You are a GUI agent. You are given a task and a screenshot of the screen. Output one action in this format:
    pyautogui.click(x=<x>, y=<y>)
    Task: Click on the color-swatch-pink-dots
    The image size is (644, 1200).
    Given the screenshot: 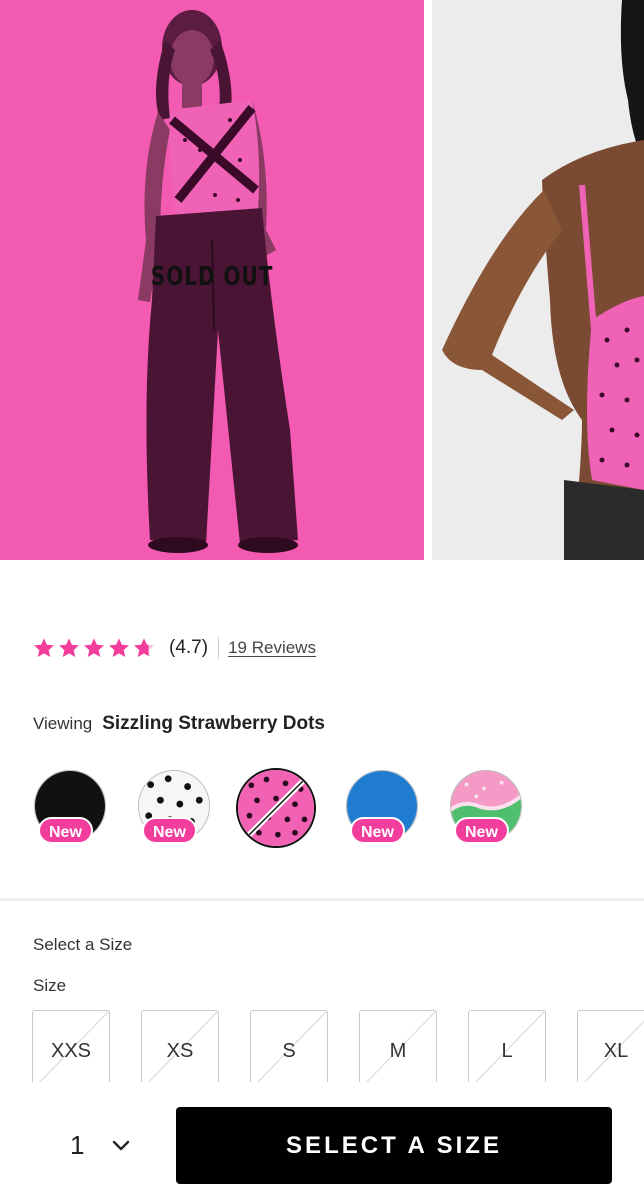 What is the action you would take?
    pyautogui.click(x=276, y=808)
    